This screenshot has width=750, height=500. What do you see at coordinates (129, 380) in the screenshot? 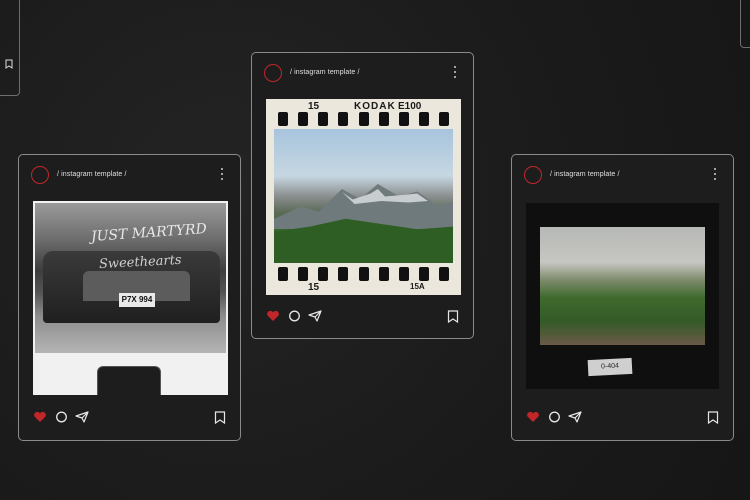
I see `polaroid-tab` at bounding box center [129, 380].